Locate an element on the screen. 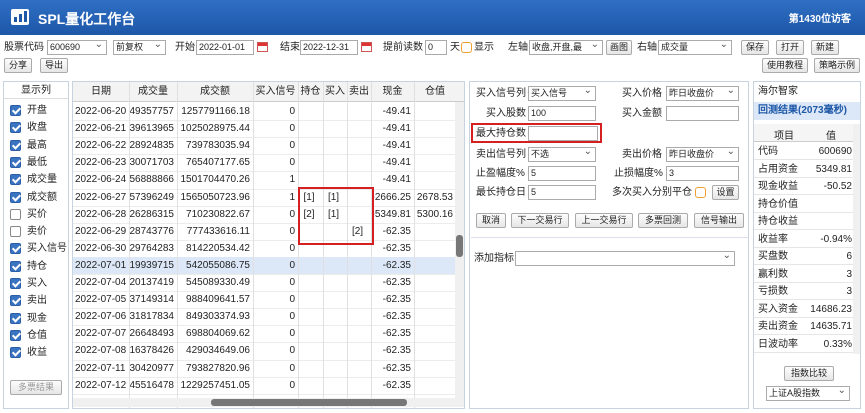  table-row: 2022-06-20 49357757 1257791166.18 0 -49.41 is located at coordinates (268, 111).